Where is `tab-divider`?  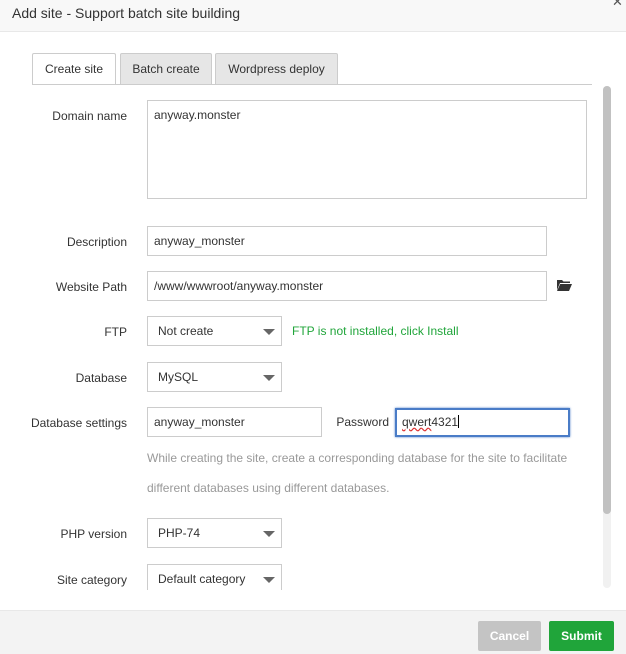 tab-divider is located at coordinates (312, 84).